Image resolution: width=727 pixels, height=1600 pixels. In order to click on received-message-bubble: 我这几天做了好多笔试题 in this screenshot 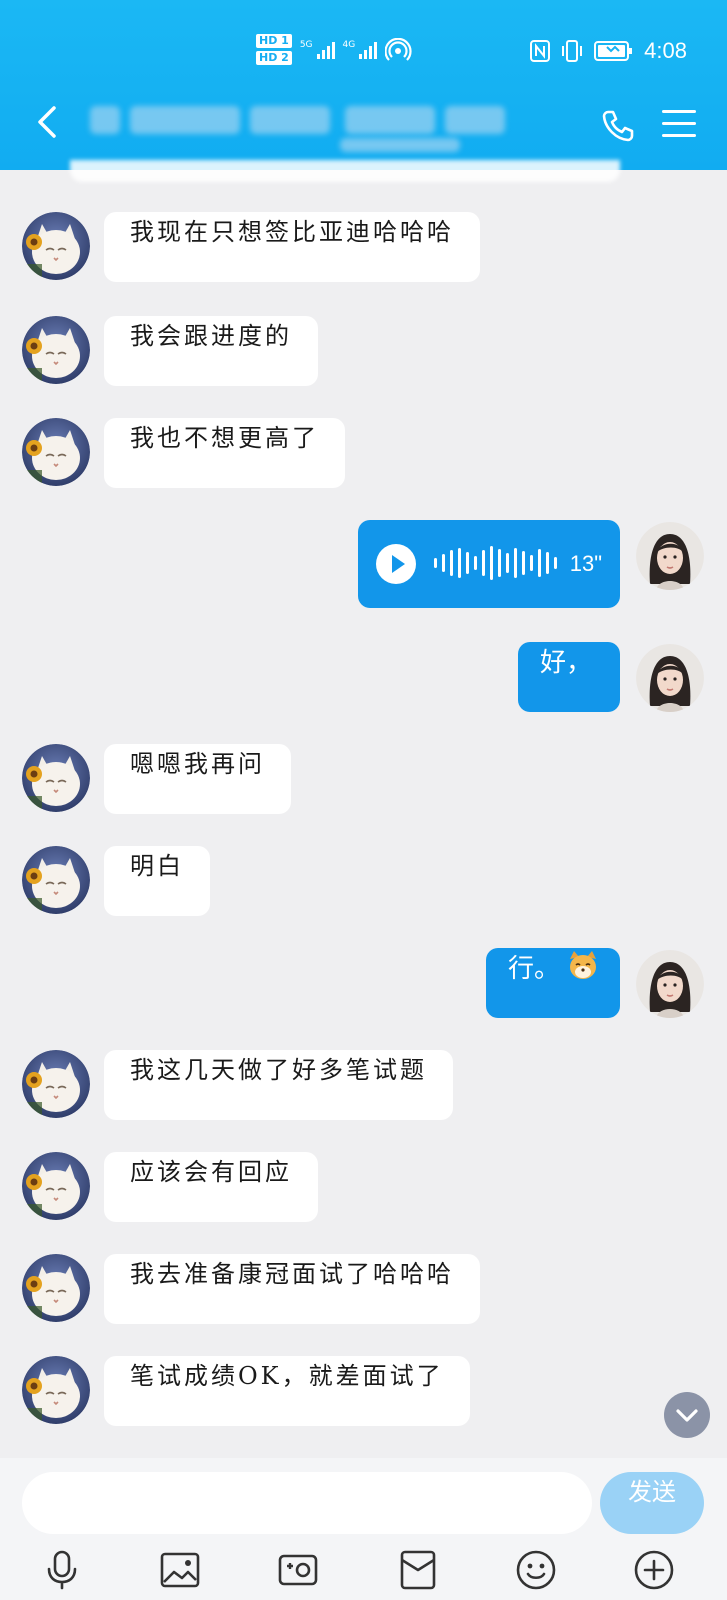, I will do `click(278, 1085)`.